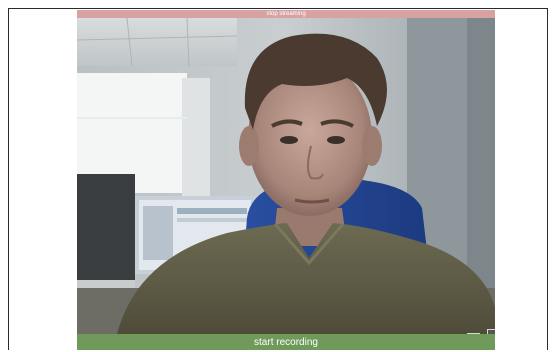 The image size is (556, 352). I want to click on start-recording-button: start recording, so click(286, 342).